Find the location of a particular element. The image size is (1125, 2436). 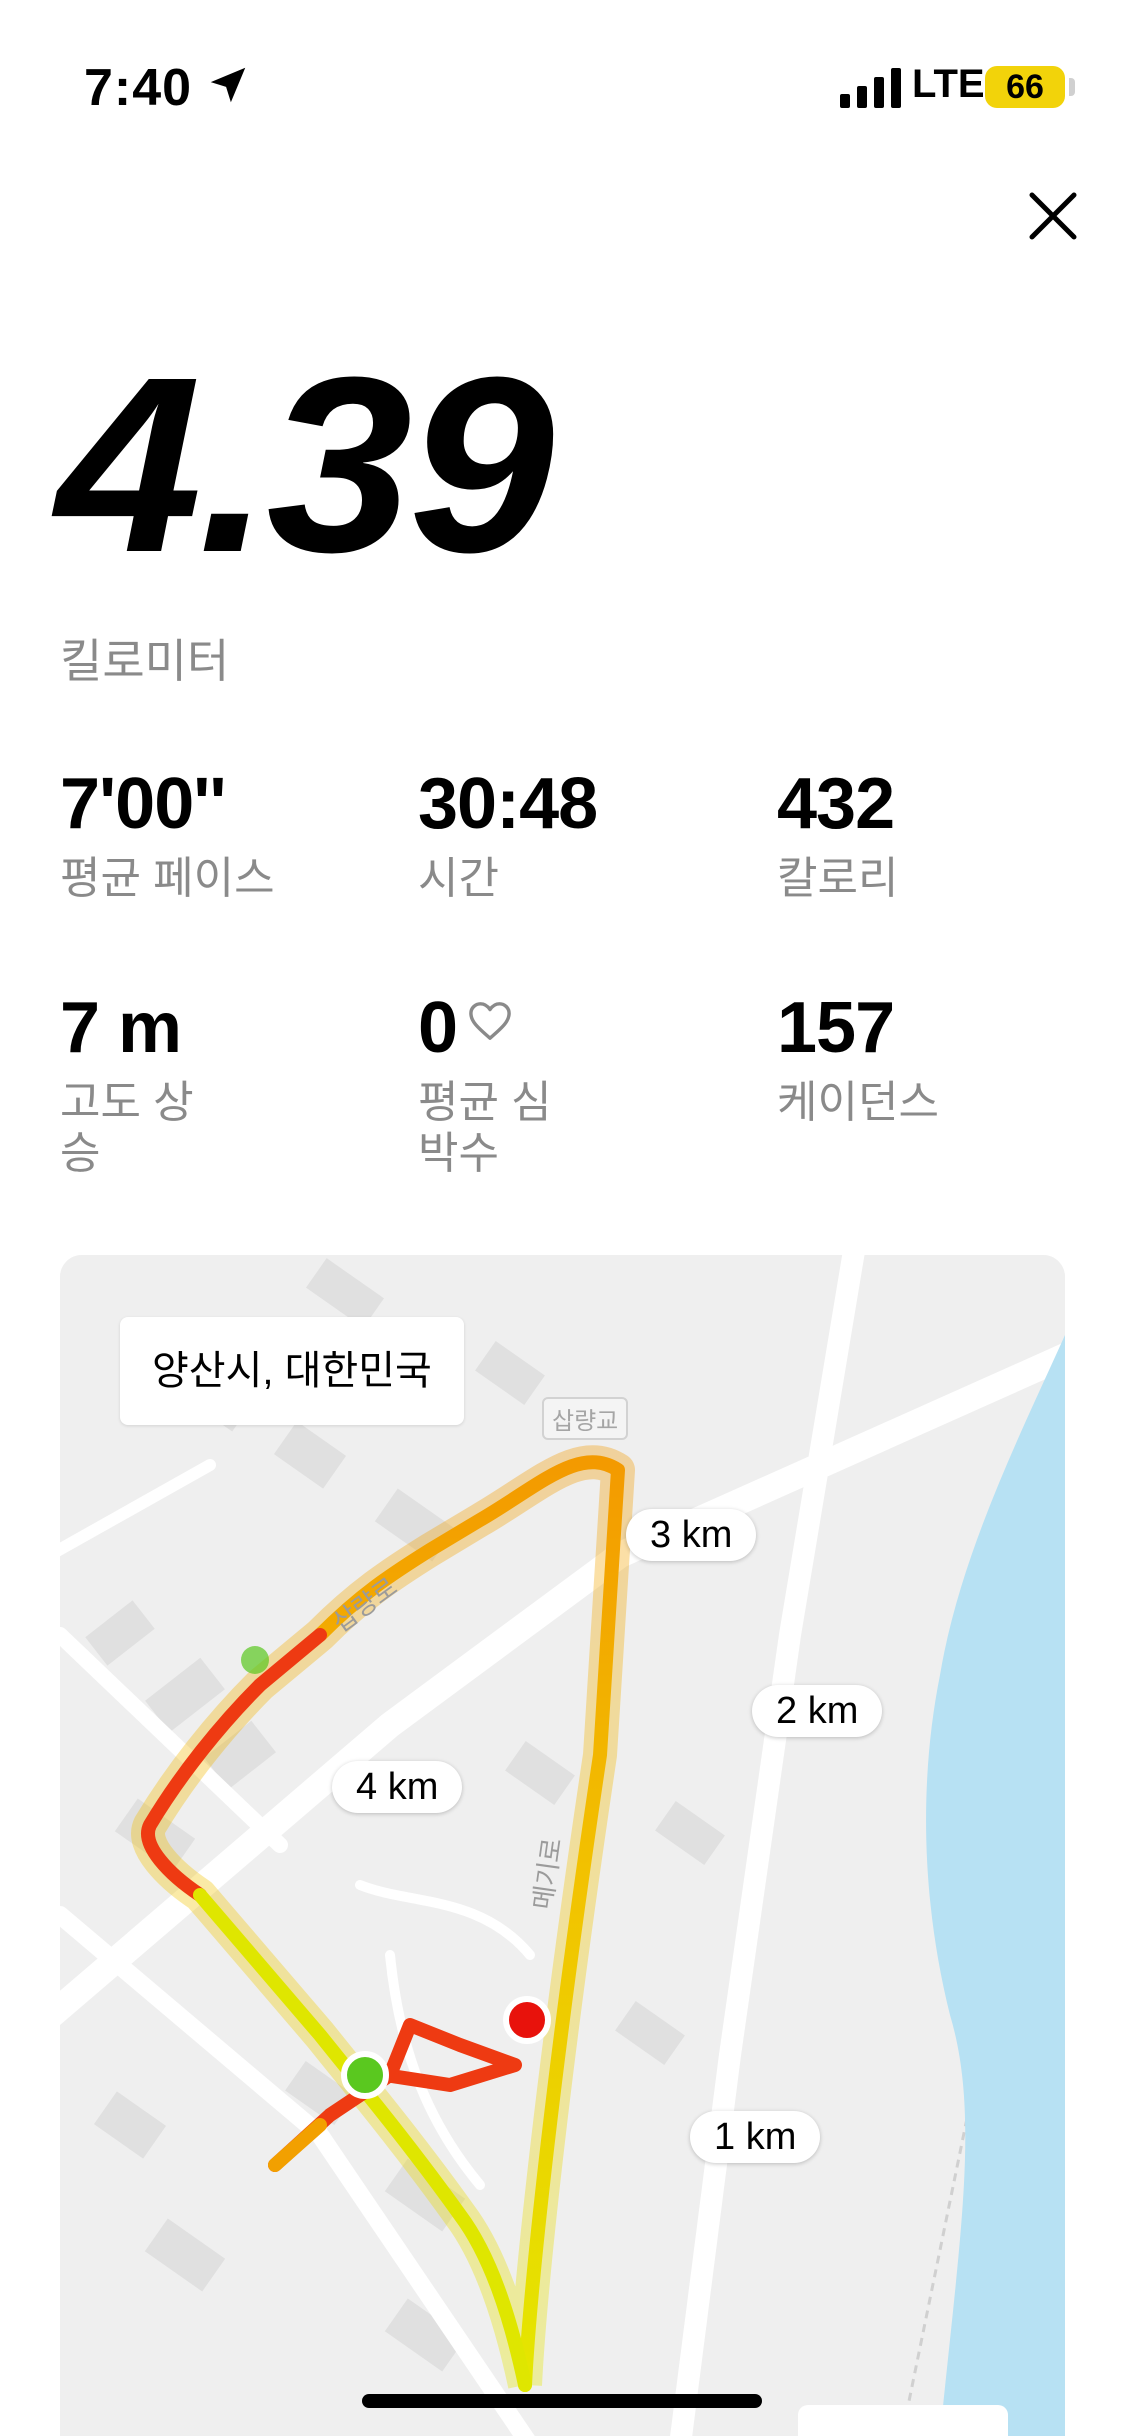

end-marker is located at coordinates (527, 2020).